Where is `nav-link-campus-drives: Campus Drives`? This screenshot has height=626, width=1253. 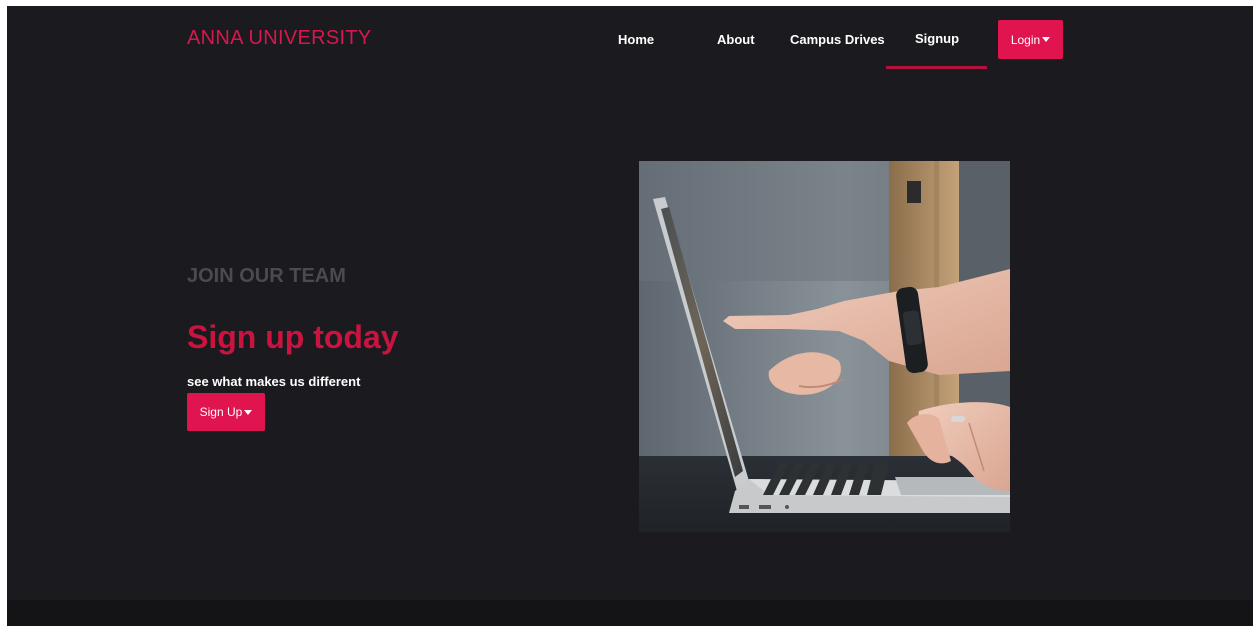 nav-link-campus-drives: Campus Drives is located at coordinates (837, 39).